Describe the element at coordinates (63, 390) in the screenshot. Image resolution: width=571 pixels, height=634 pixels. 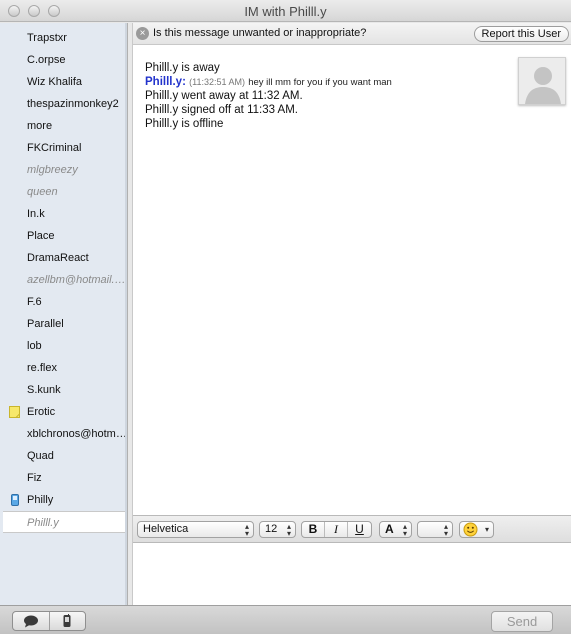
I see `buddy-list-item: S.kunk` at that location.